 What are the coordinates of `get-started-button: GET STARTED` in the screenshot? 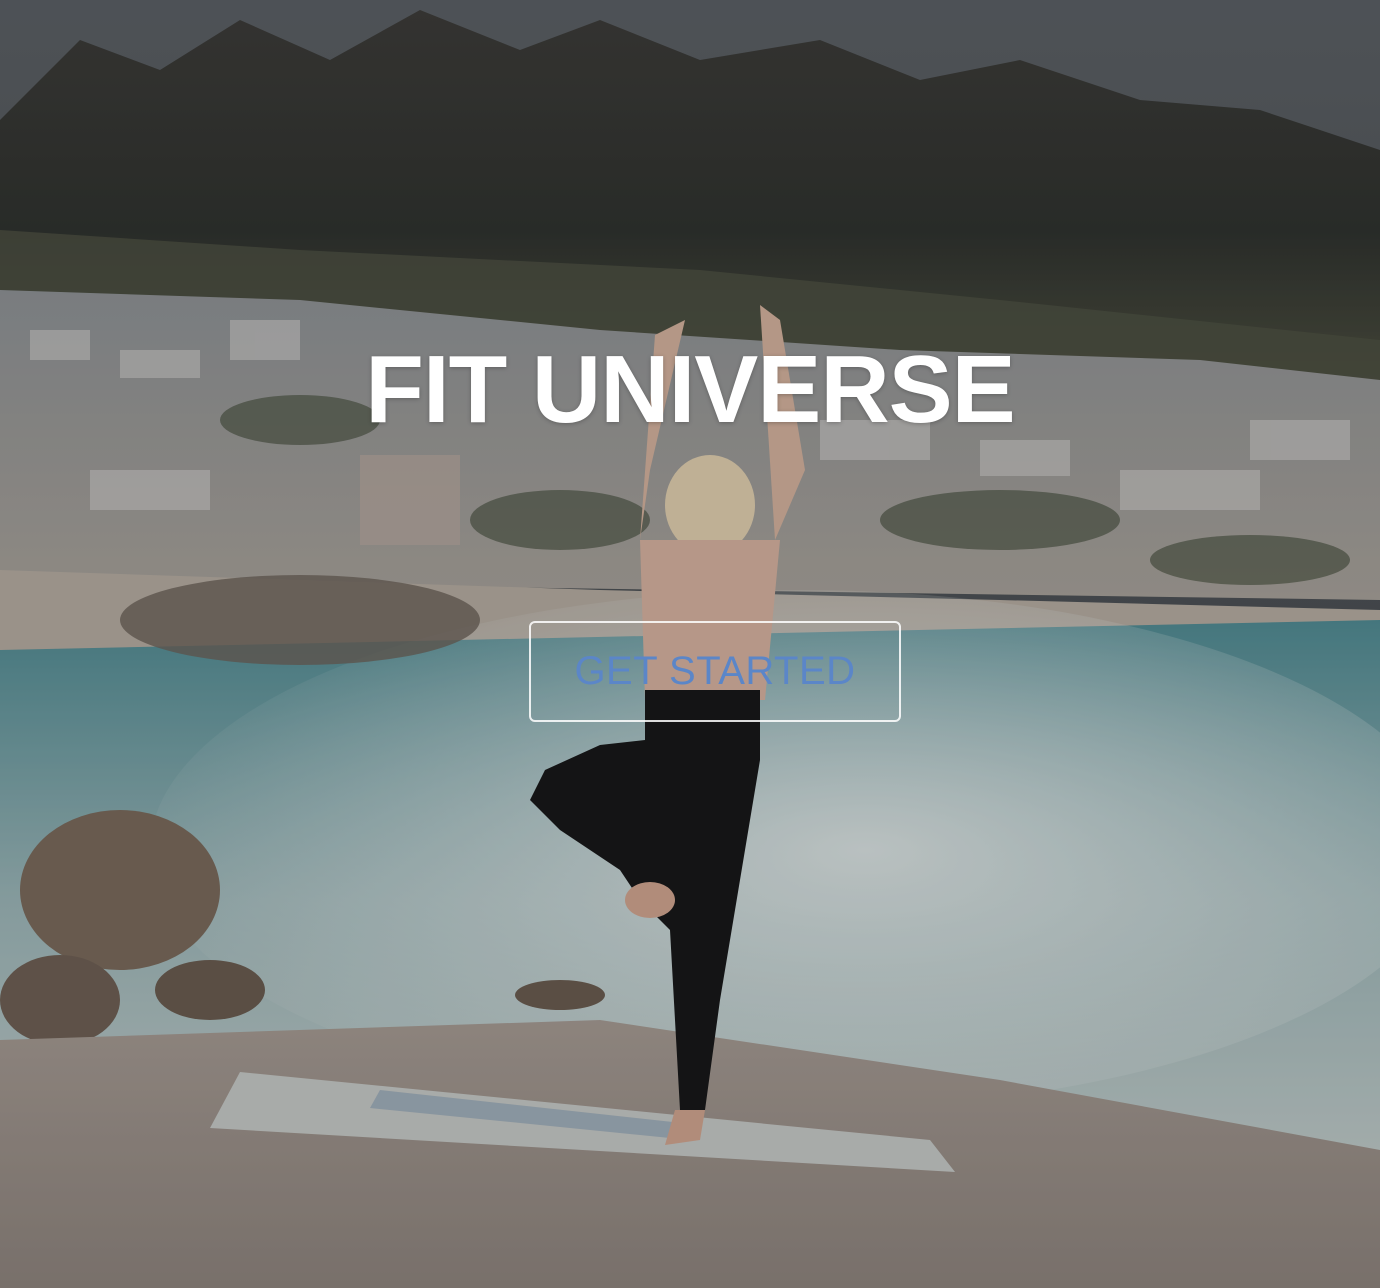 It's located at (715, 671).